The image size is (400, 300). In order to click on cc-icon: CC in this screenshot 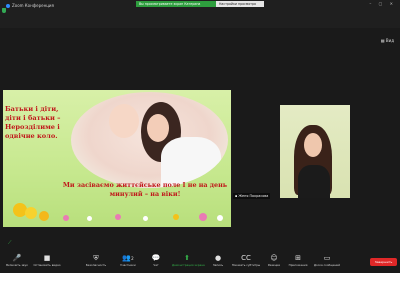, I will do `click(246, 258)`.